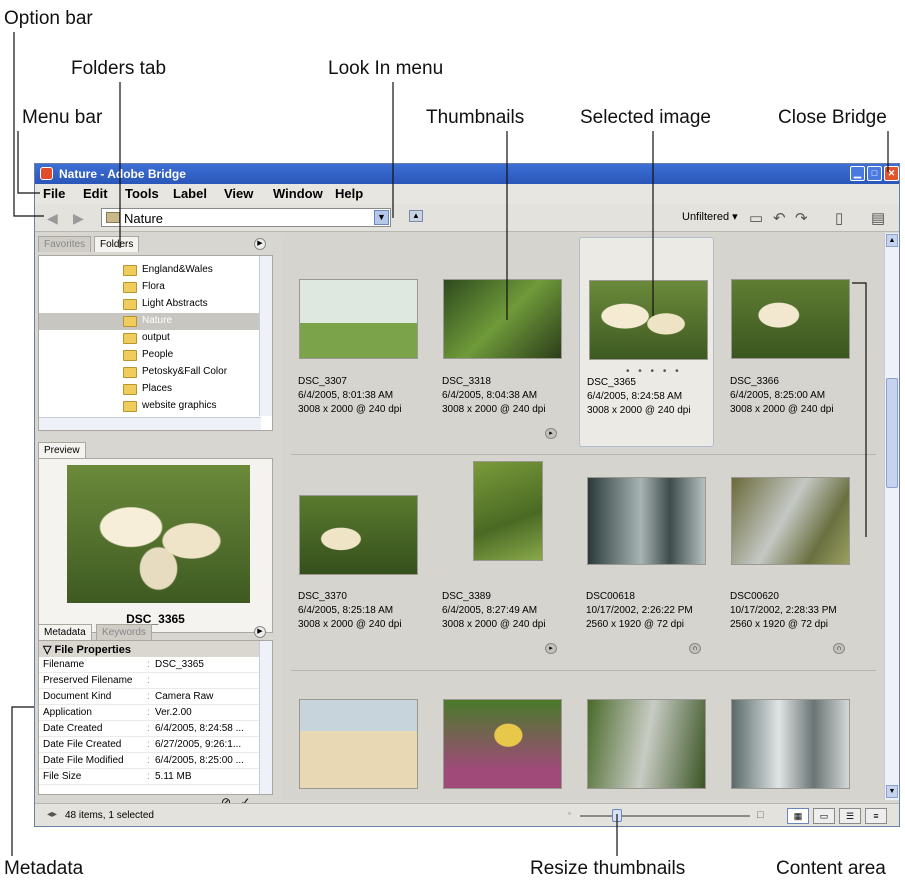 This screenshot has height=886, width=905. Describe the element at coordinates (150, 423) in the screenshot. I see `folder-horizontal-scrollbar` at that location.